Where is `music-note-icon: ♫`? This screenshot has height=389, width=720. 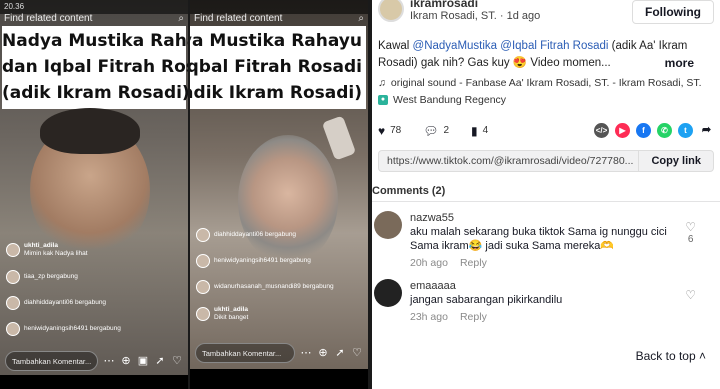
music-note-icon: ♫ is located at coordinates (382, 83).